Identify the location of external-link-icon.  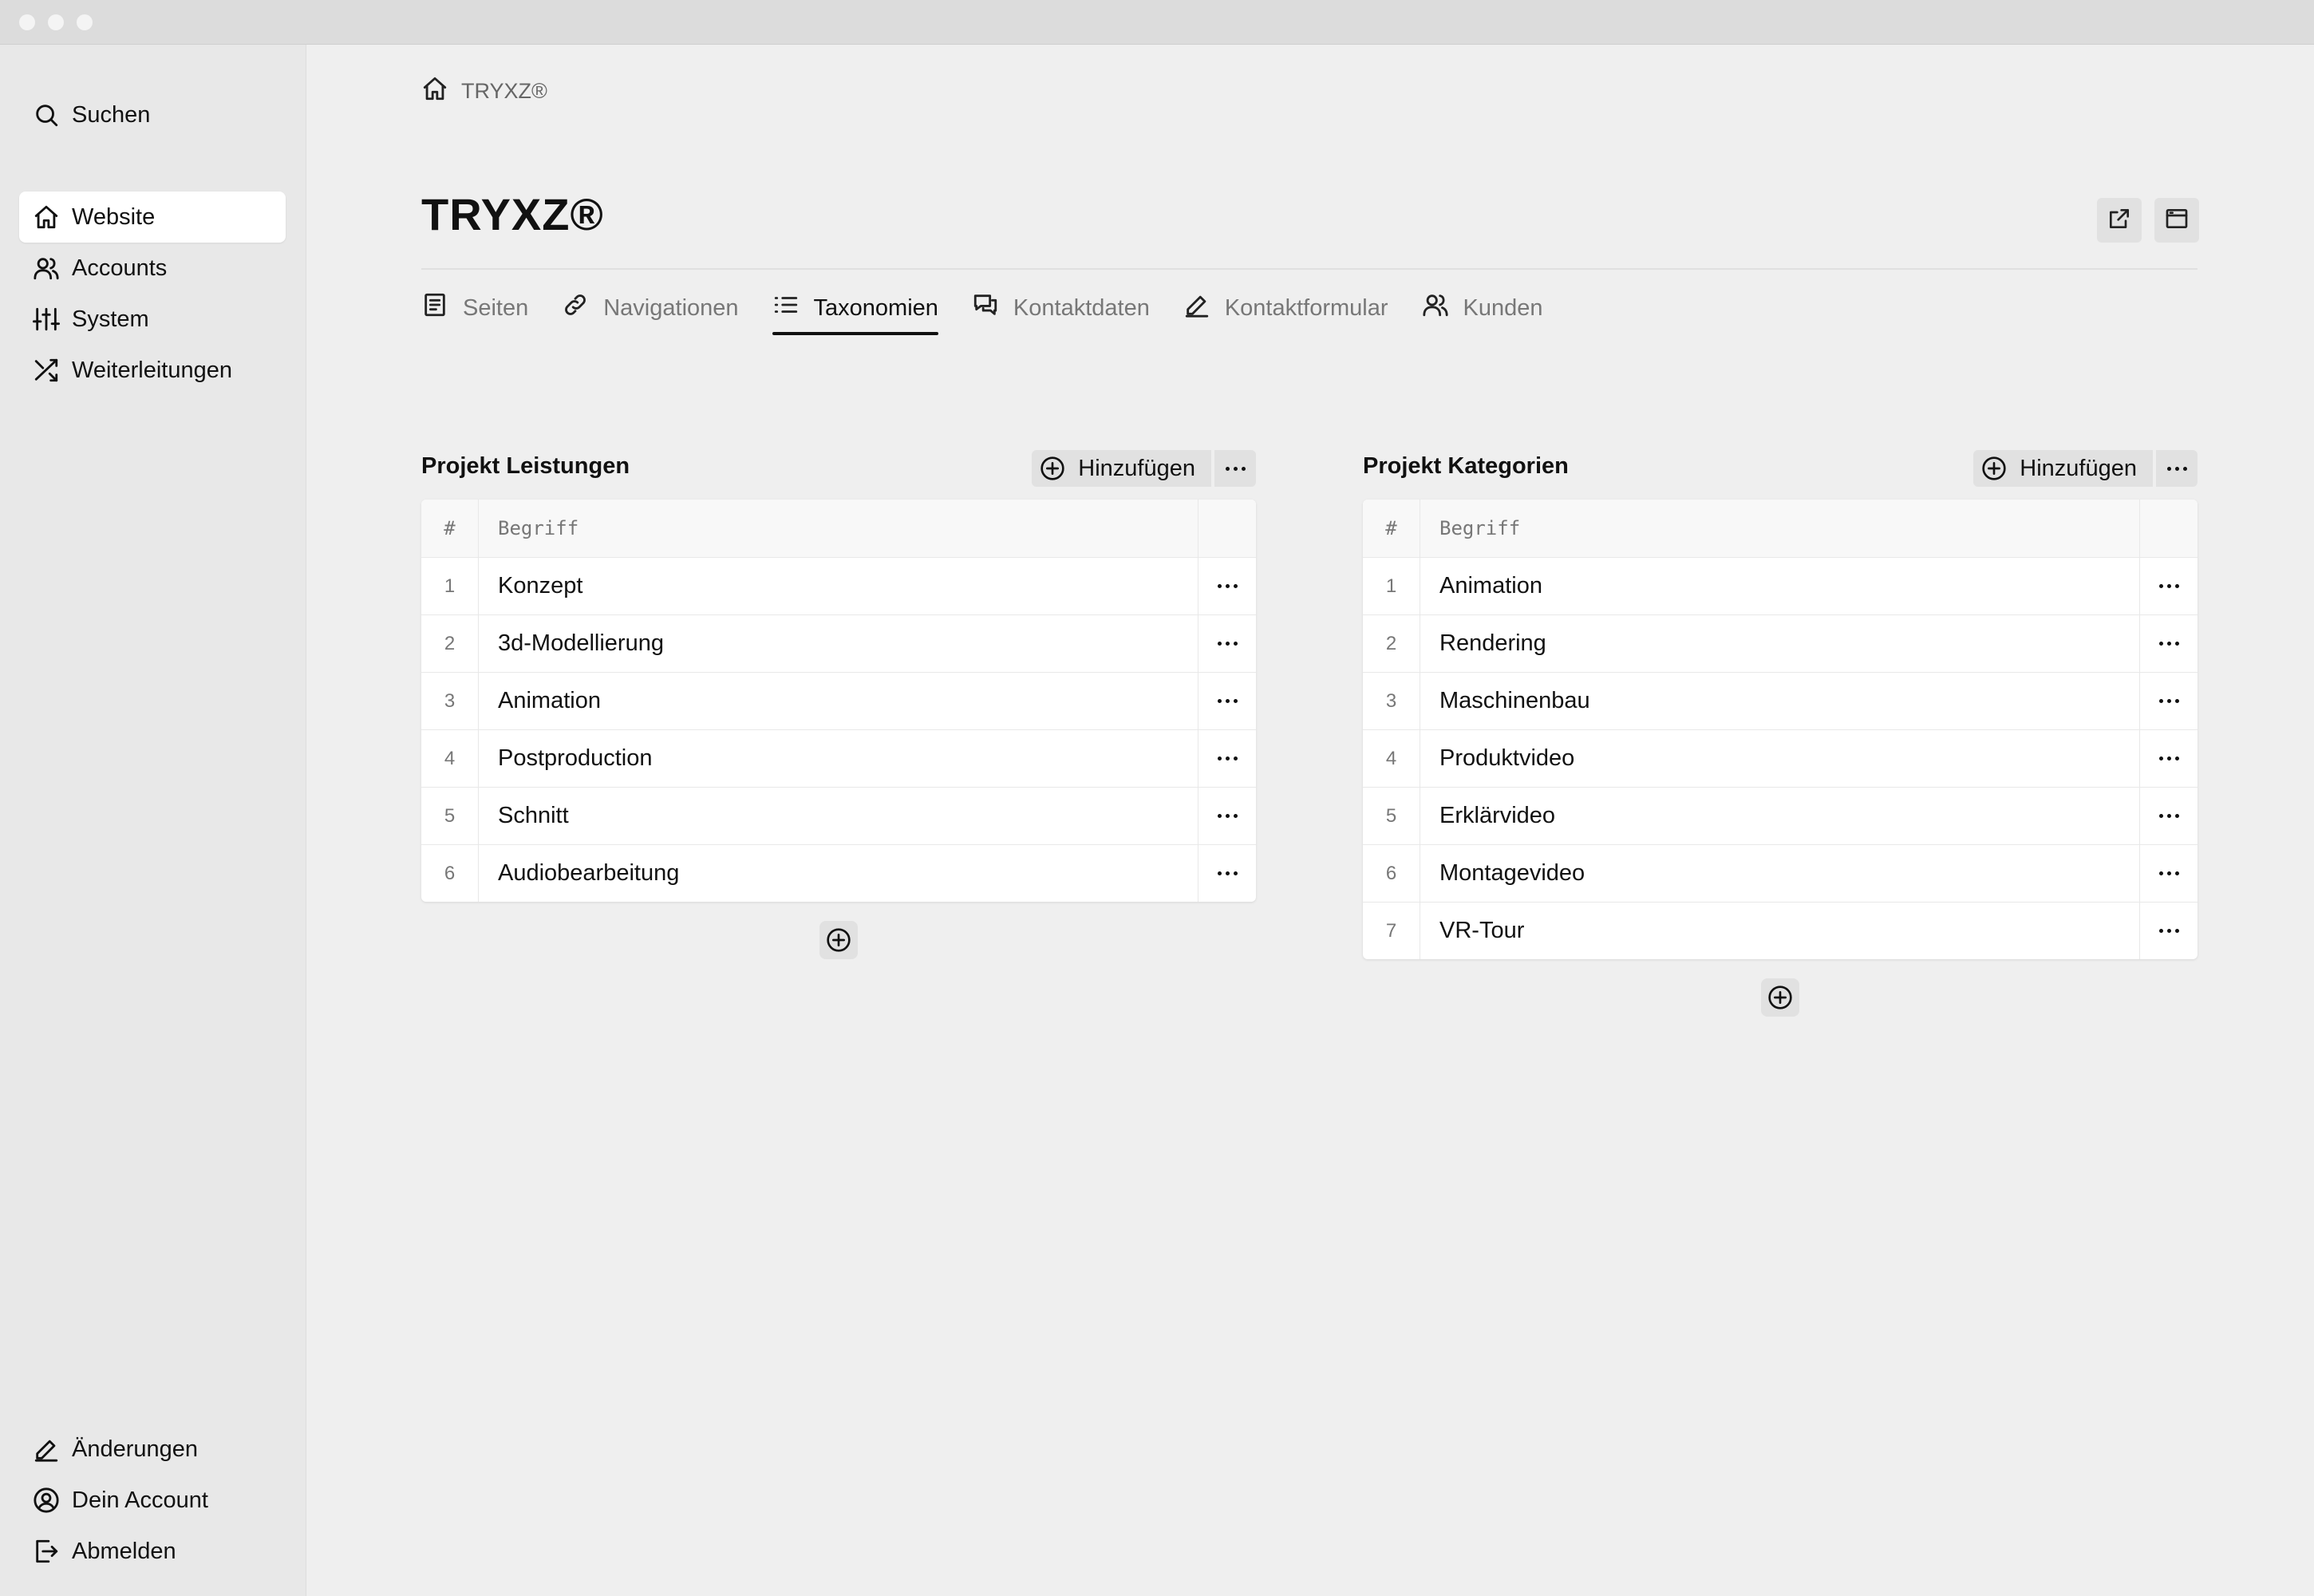
(2119, 221).